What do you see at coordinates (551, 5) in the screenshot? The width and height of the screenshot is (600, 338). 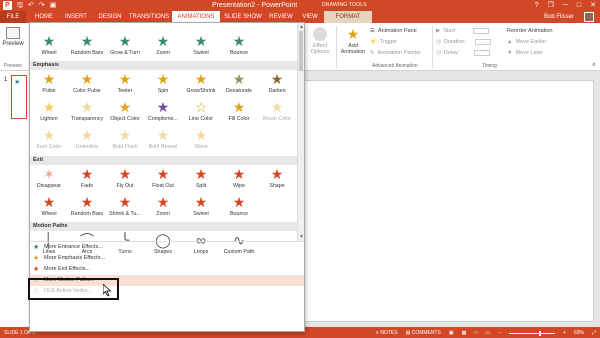 I see `ribbon-display-icon: ❐` at bounding box center [551, 5].